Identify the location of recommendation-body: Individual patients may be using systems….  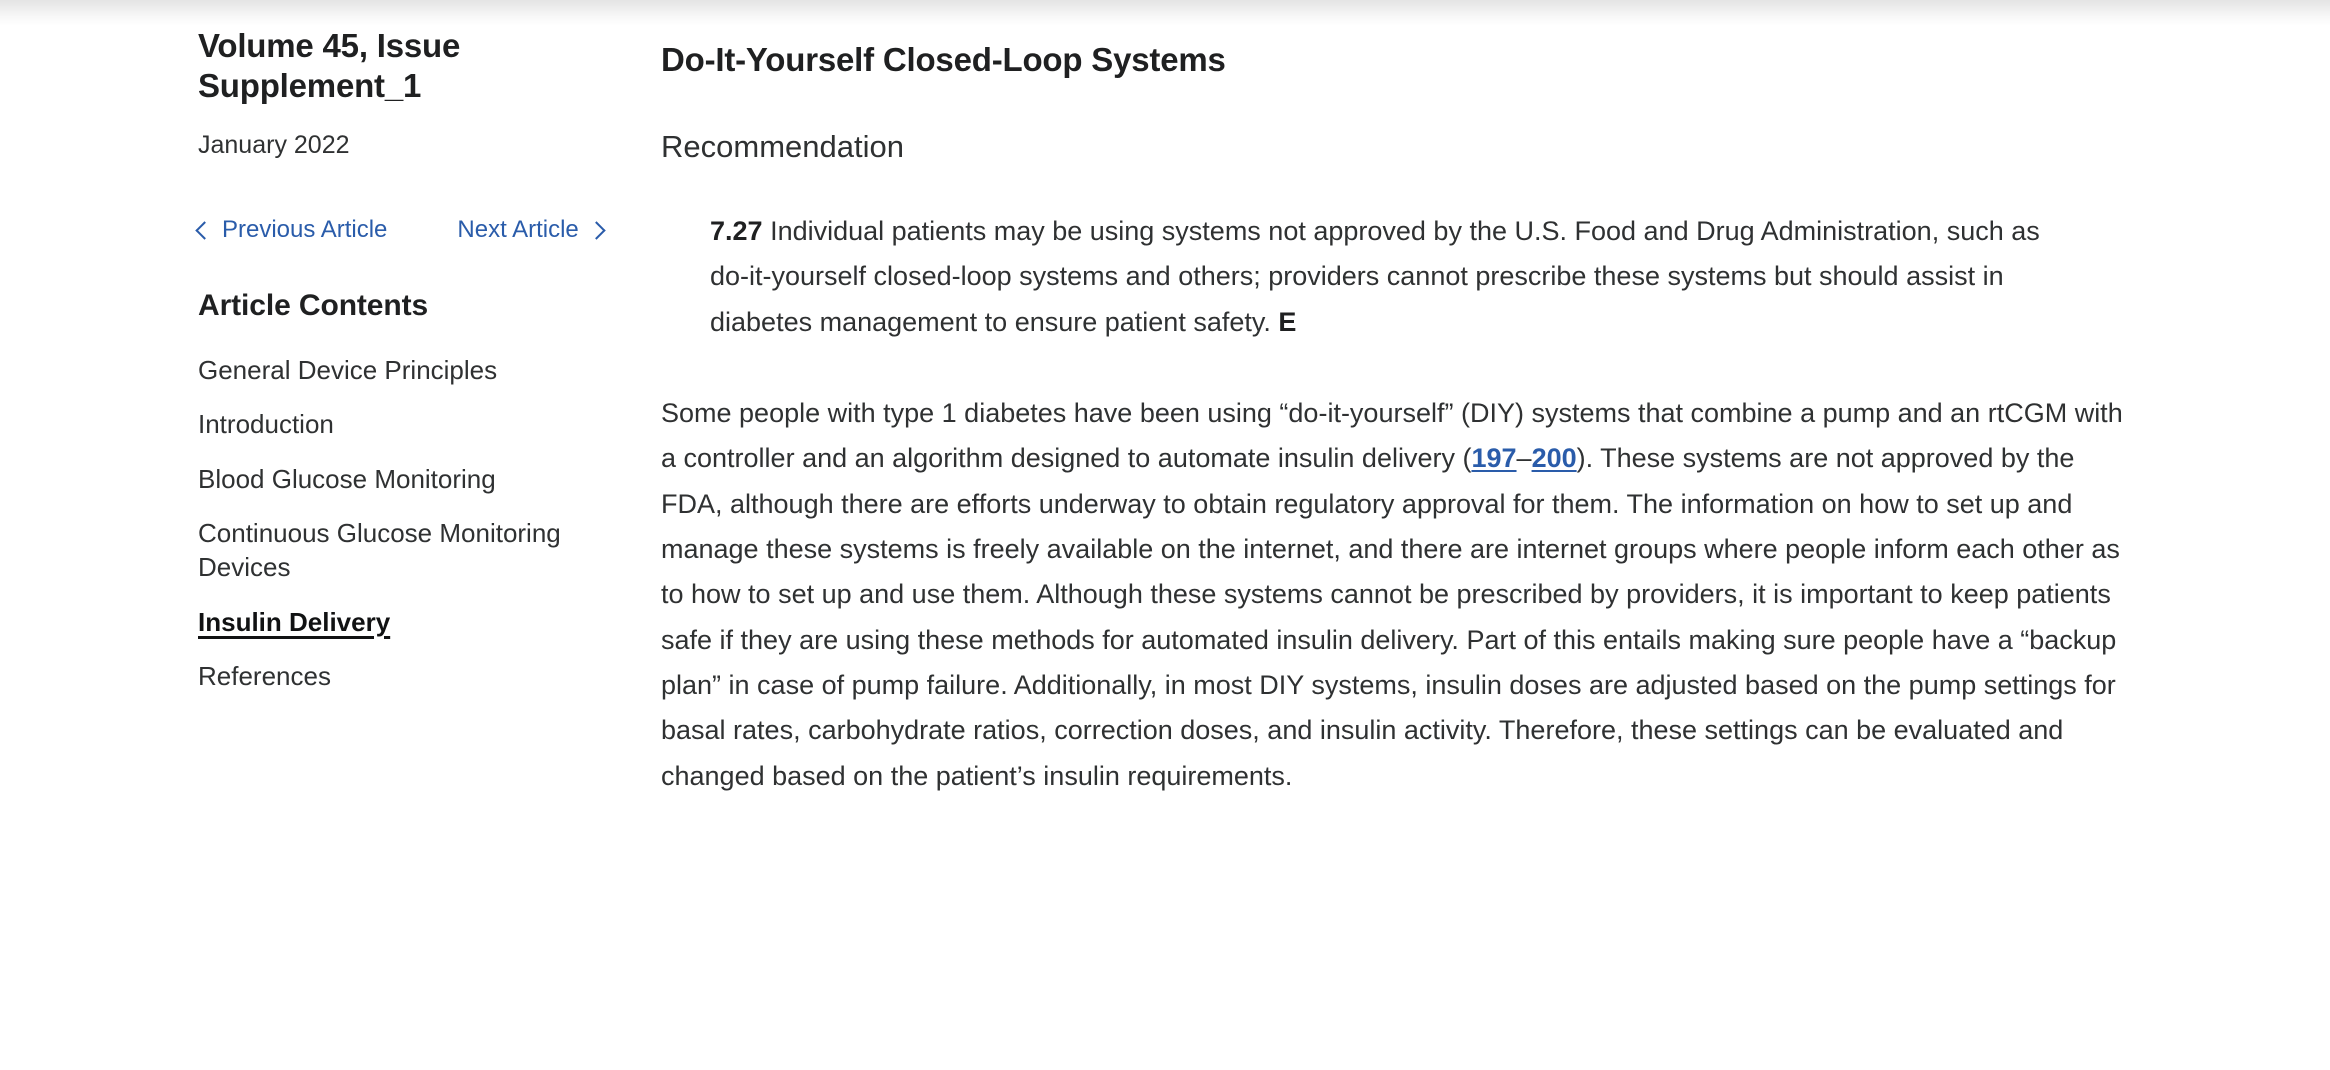
(1375, 276).